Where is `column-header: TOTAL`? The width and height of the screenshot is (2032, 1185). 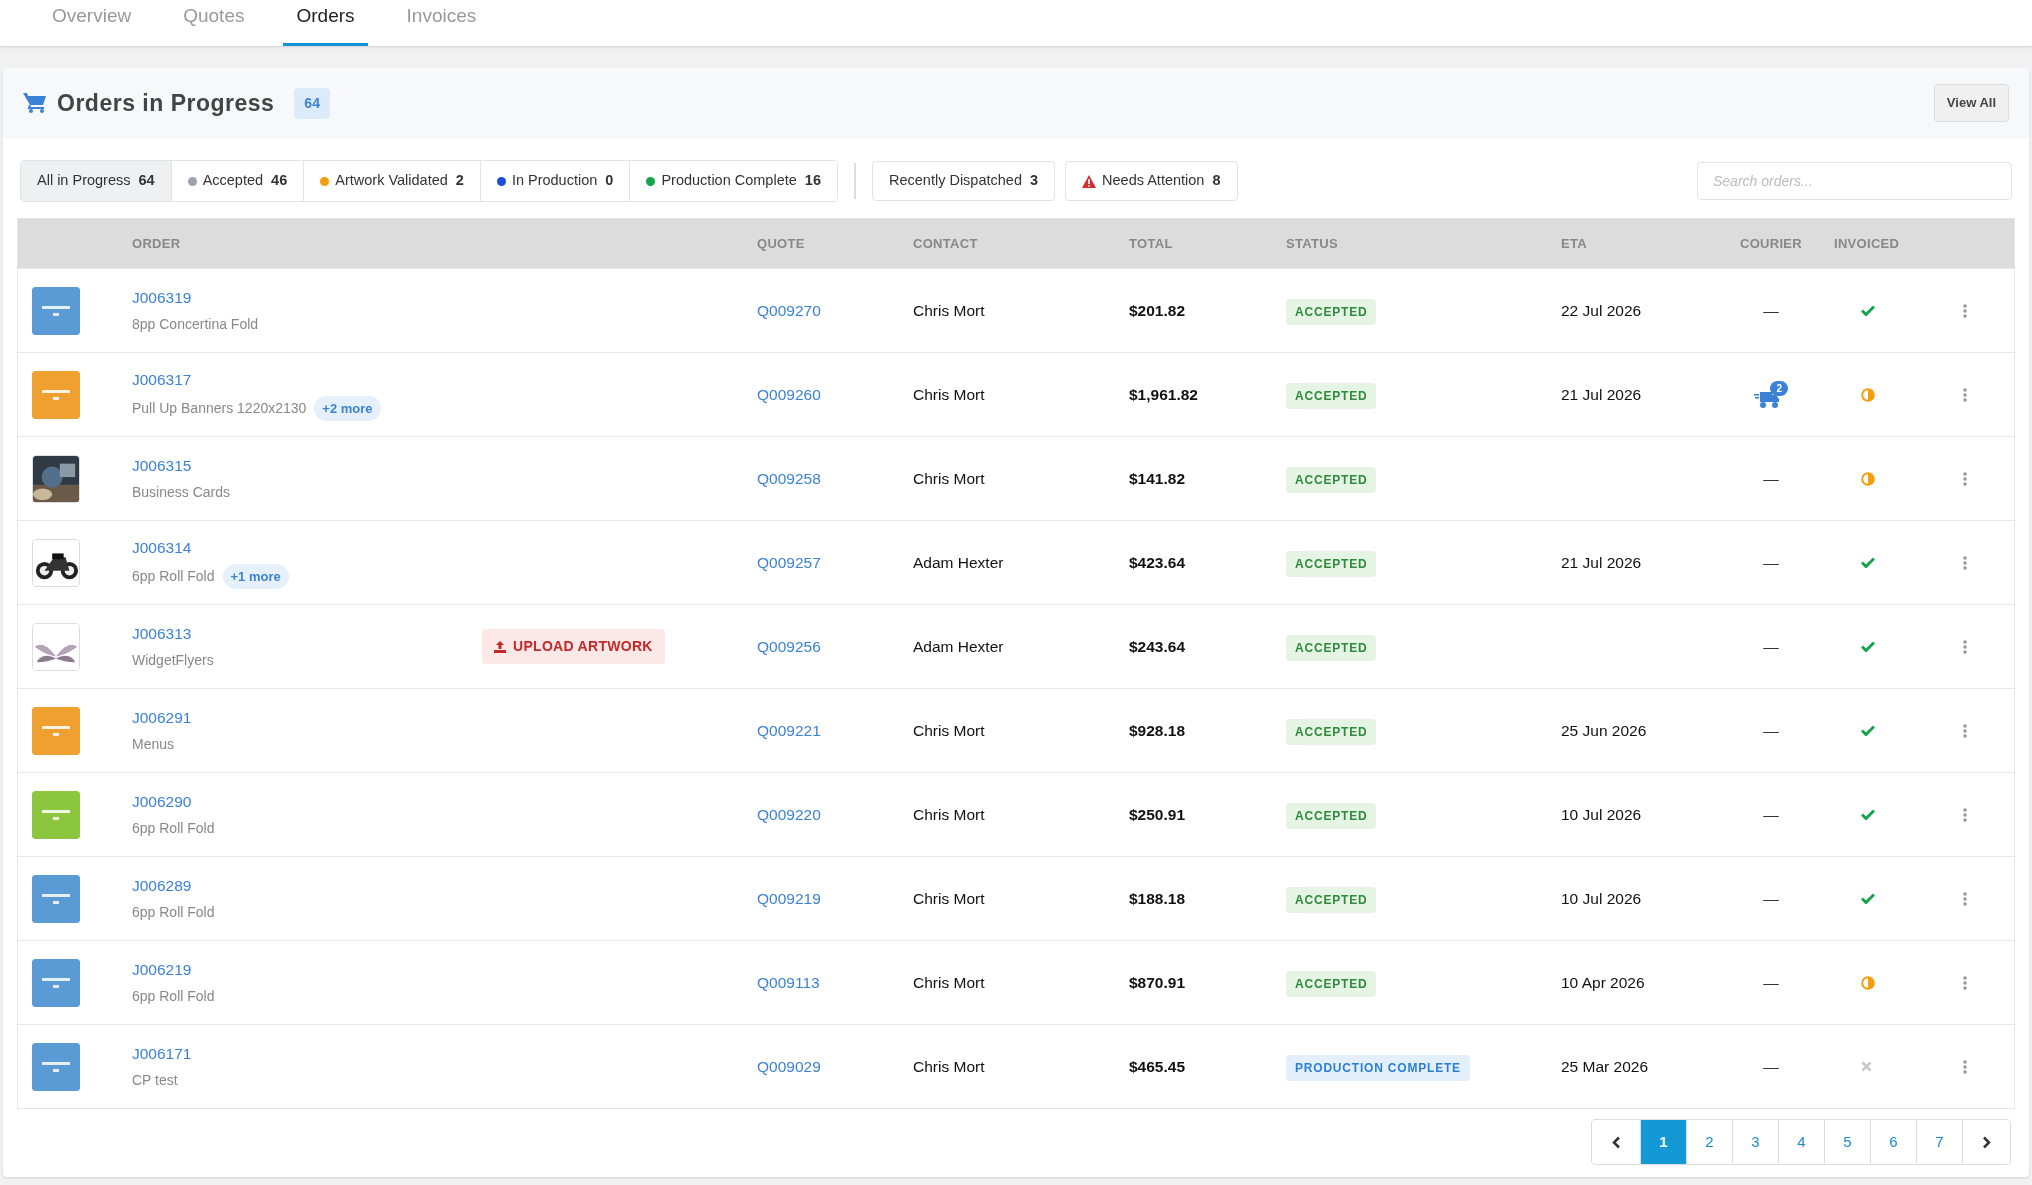 column-header: TOTAL is located at coordinates (1151, 243).